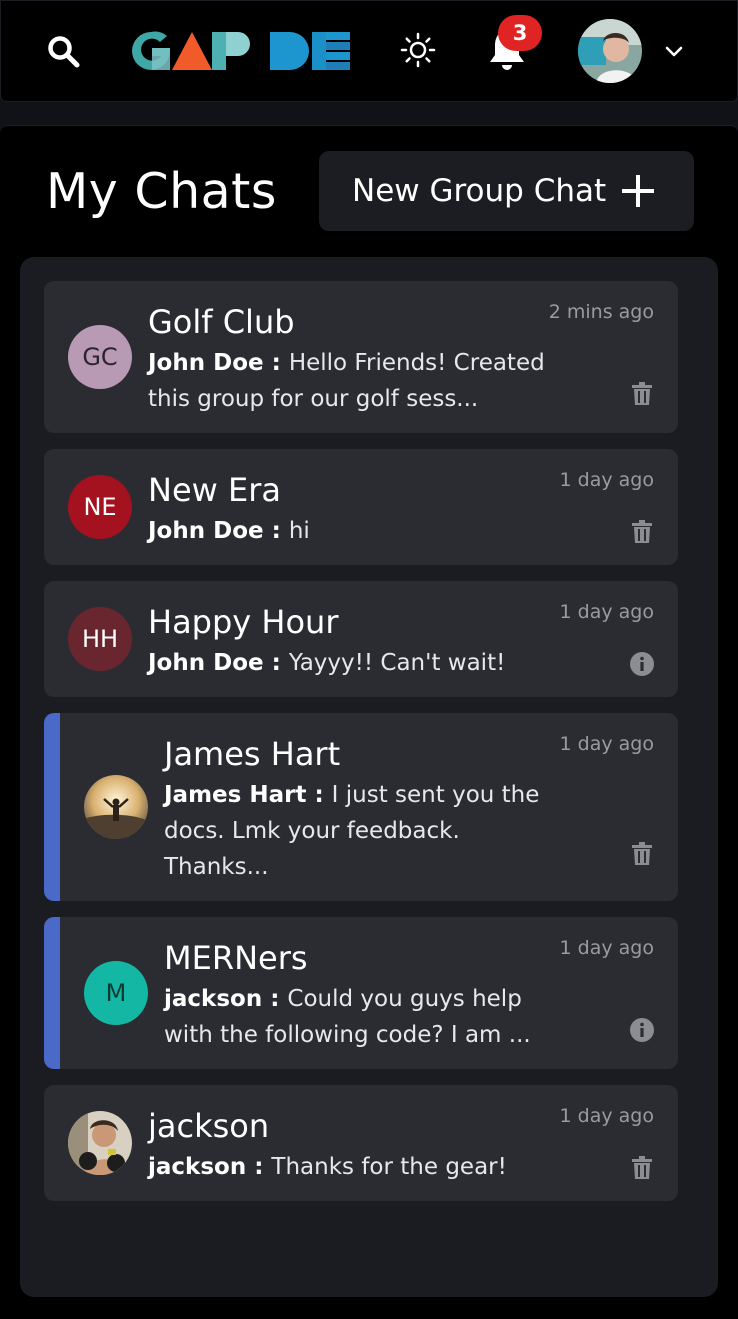  What do you see at coordinates (361, 507) in the screenshot?
I see `chat-item-new-era: NE New Era 1 day ago John Doe : hi` at bounding box center [361, 507].